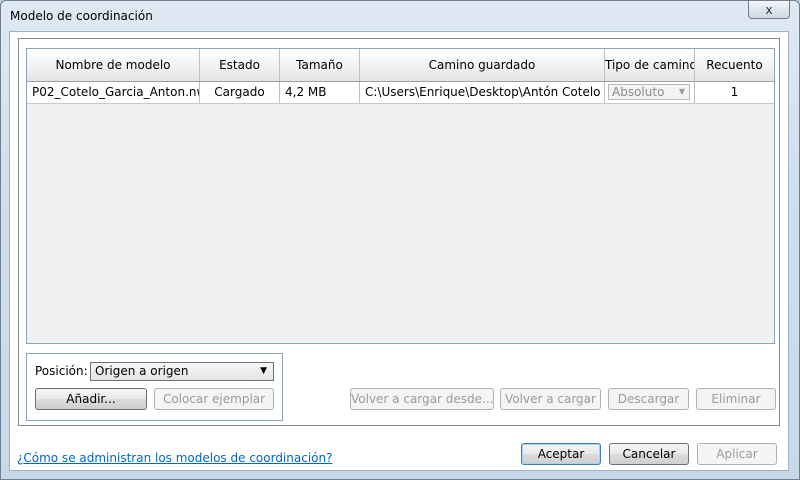  What do you see at coordinates (638, 92) in the screenshot?
I see `path-type-value: Absoluto` at bounding box center [638, 92].